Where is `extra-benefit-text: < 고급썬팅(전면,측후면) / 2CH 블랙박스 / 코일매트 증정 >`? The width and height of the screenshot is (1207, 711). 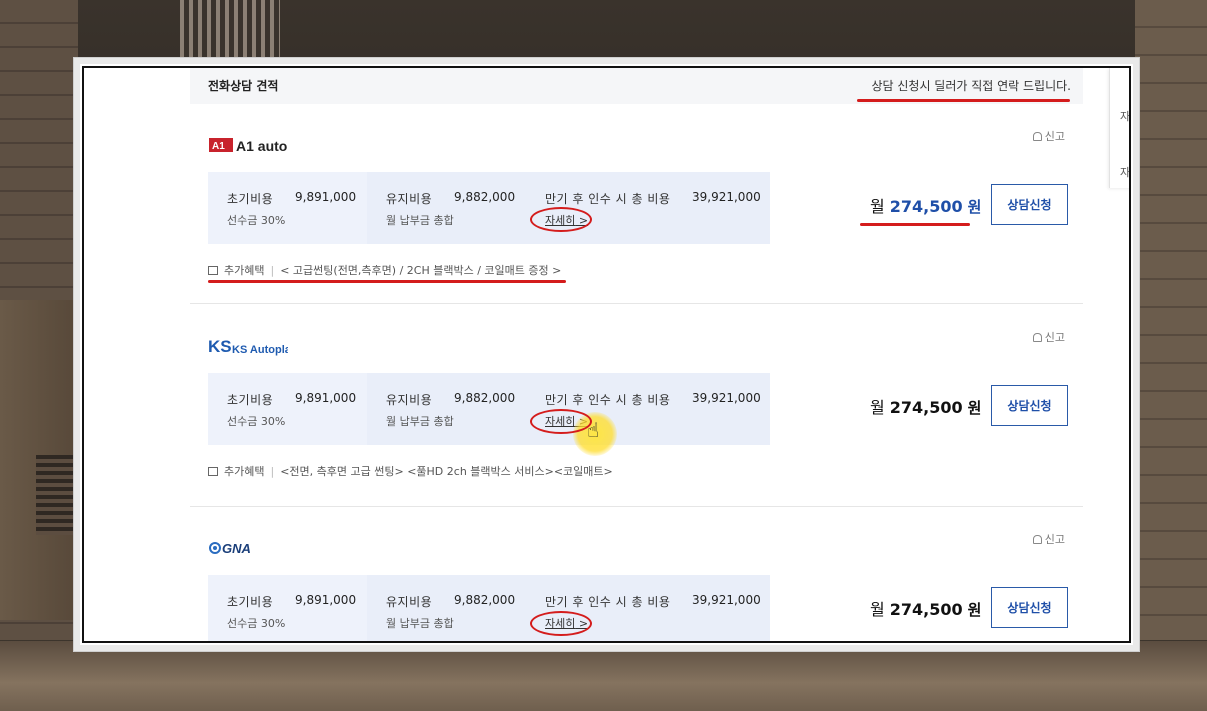 extra-benefit-text: < 고급썬팅(전면,측후면) / 2CH 블랙박스 / 코일매트 증정 > is located at coordinates (421, 270).